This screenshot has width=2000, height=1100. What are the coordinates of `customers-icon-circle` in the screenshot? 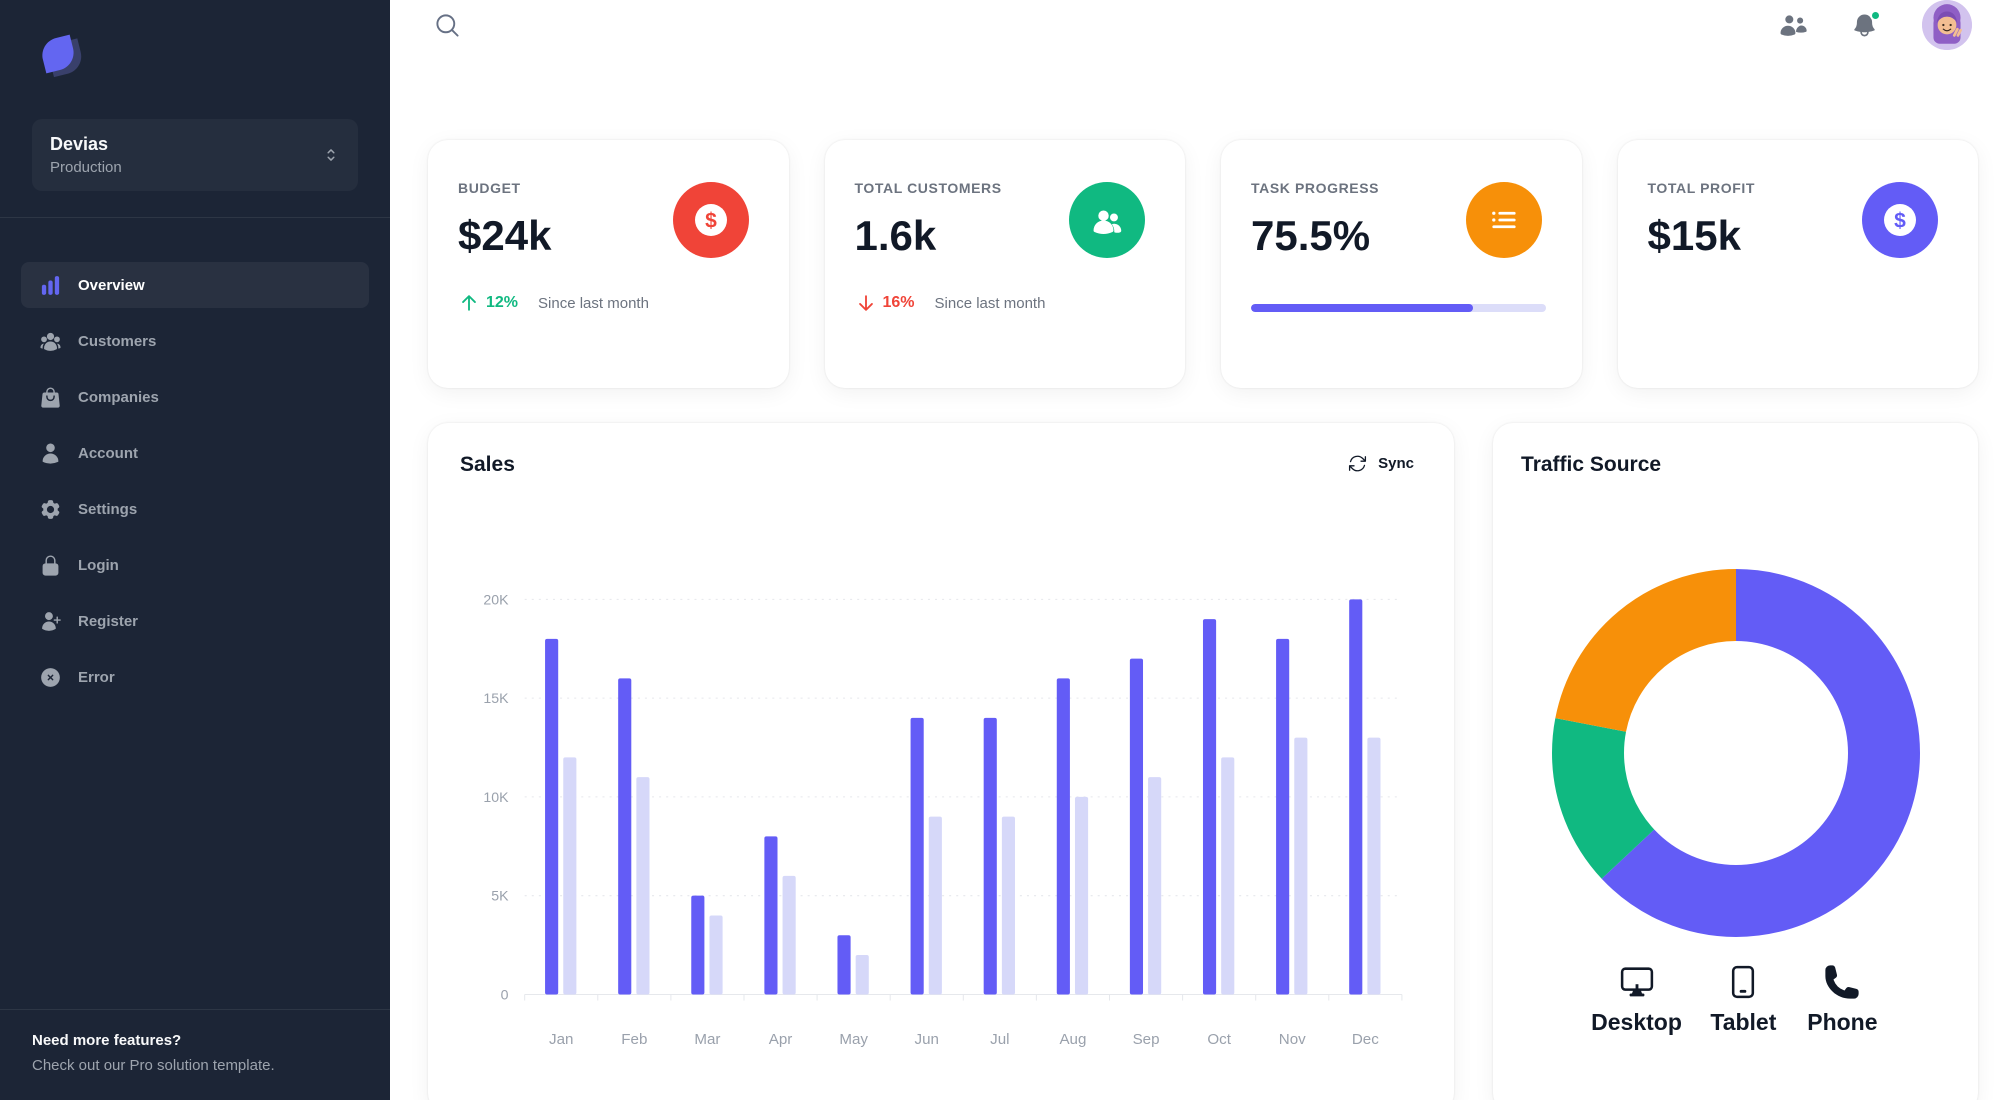 It's located at (1107, 220).